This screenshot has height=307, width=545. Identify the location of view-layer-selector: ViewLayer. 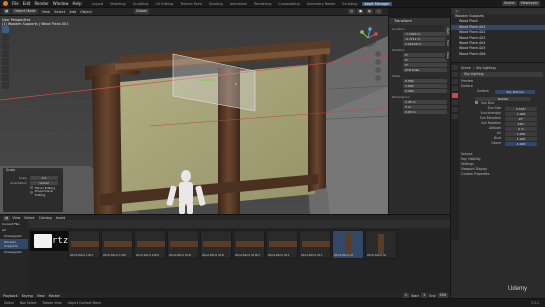
(529, 3).